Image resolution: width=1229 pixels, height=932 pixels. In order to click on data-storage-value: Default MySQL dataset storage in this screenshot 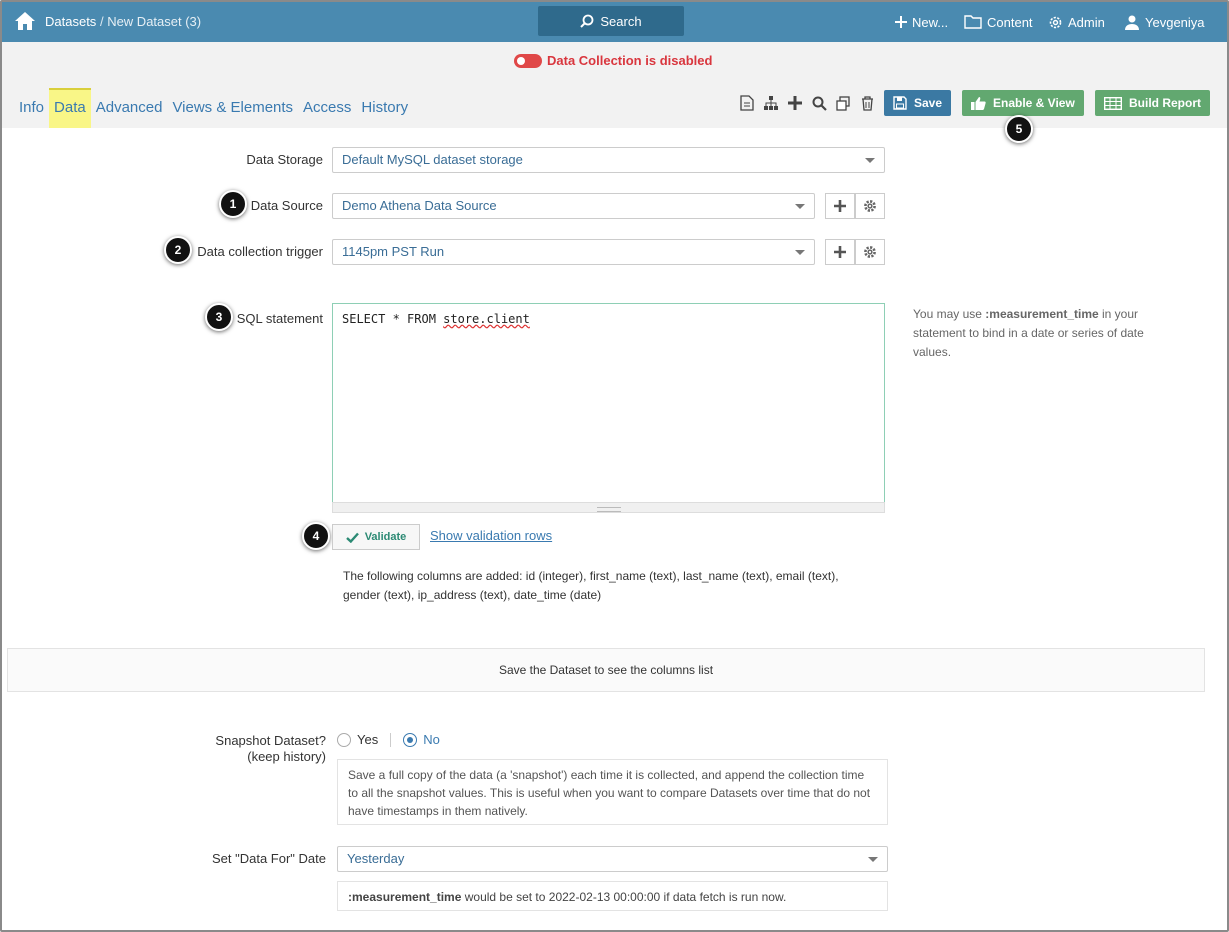, I will do `click(432, 159)`.